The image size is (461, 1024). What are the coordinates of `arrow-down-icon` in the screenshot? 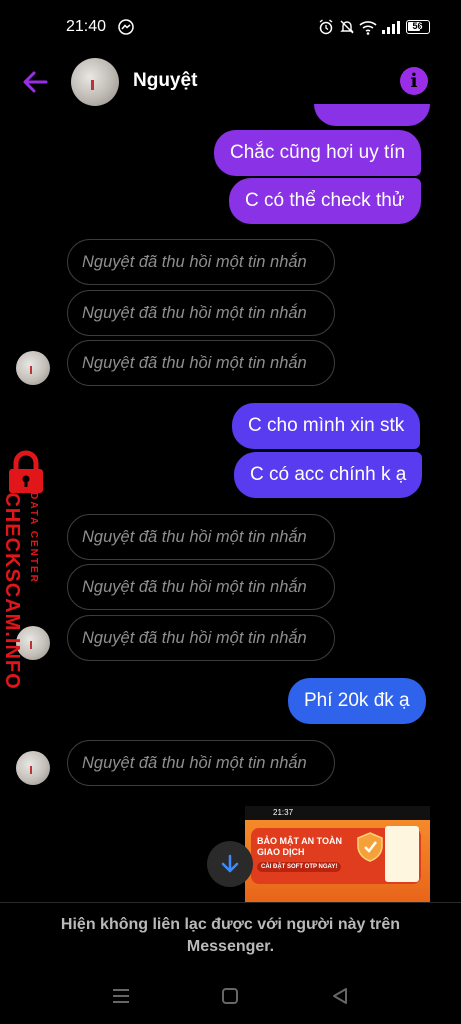 It's located at (230, 863).